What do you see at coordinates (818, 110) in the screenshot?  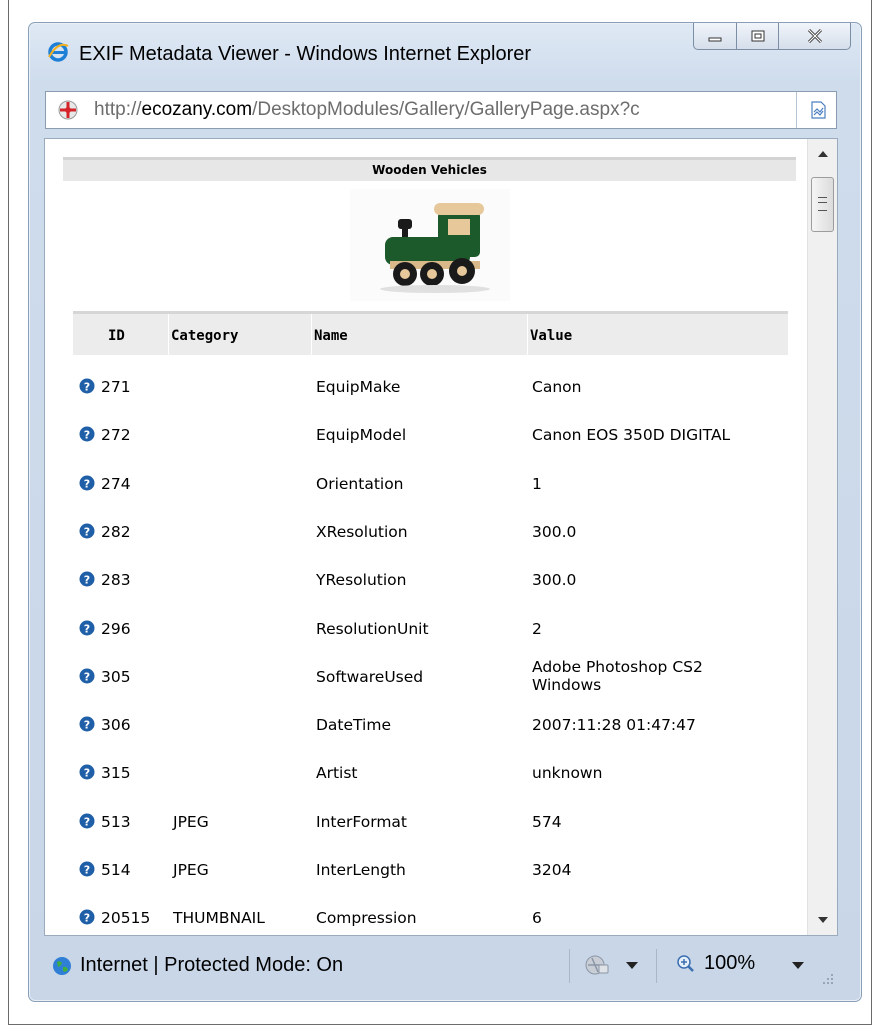 I see `compatibility-view-icon` at bounding box center [818, 110].